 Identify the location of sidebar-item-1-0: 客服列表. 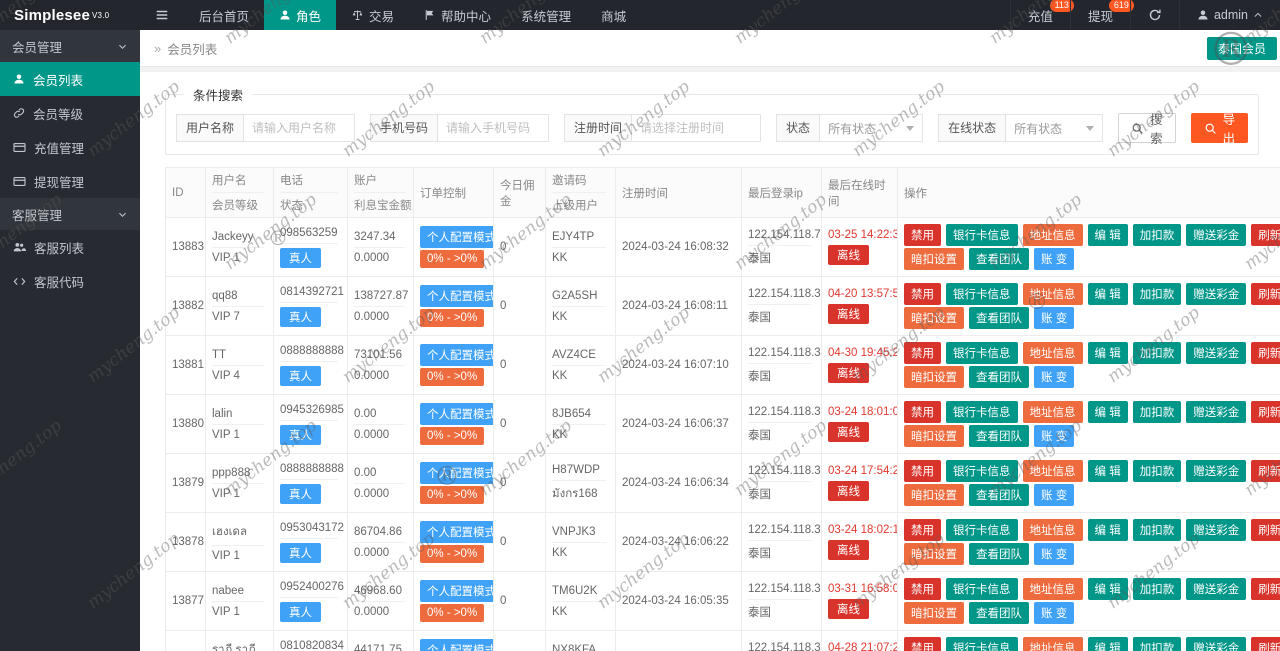
(70, 247).